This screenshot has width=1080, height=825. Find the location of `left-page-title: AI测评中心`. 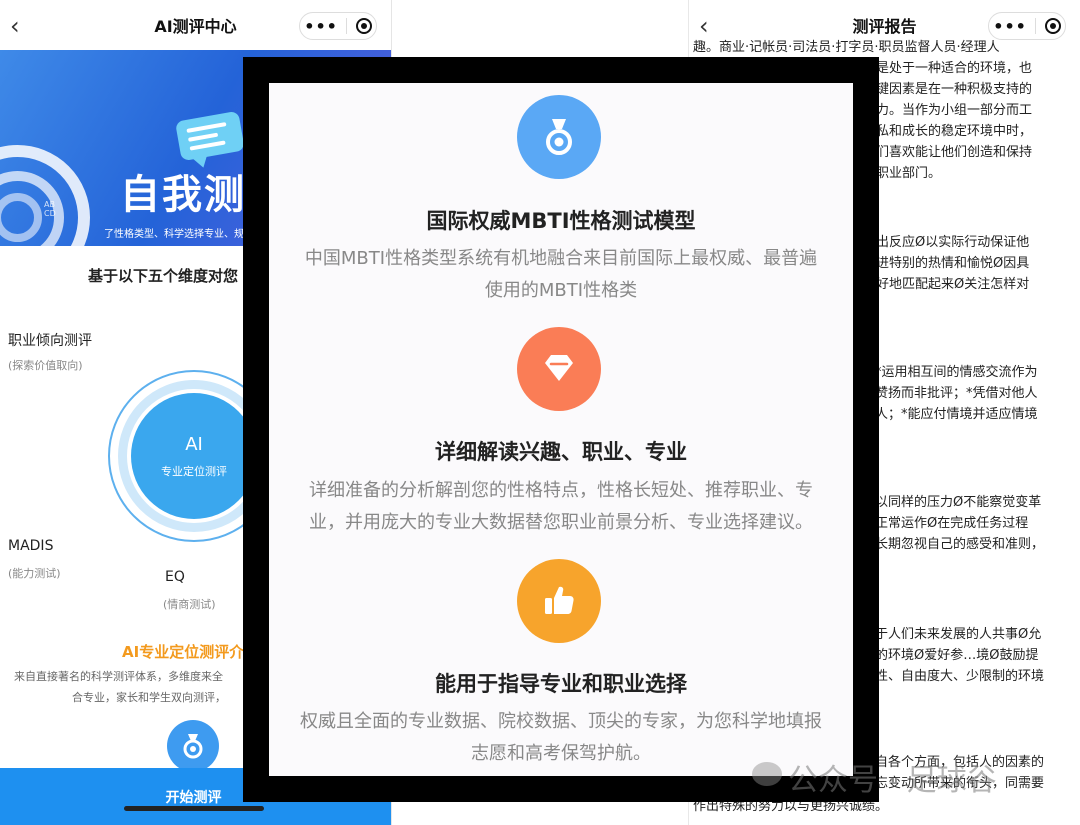

left-page-title: AI测评中心 is located at coordinates (195, 26).